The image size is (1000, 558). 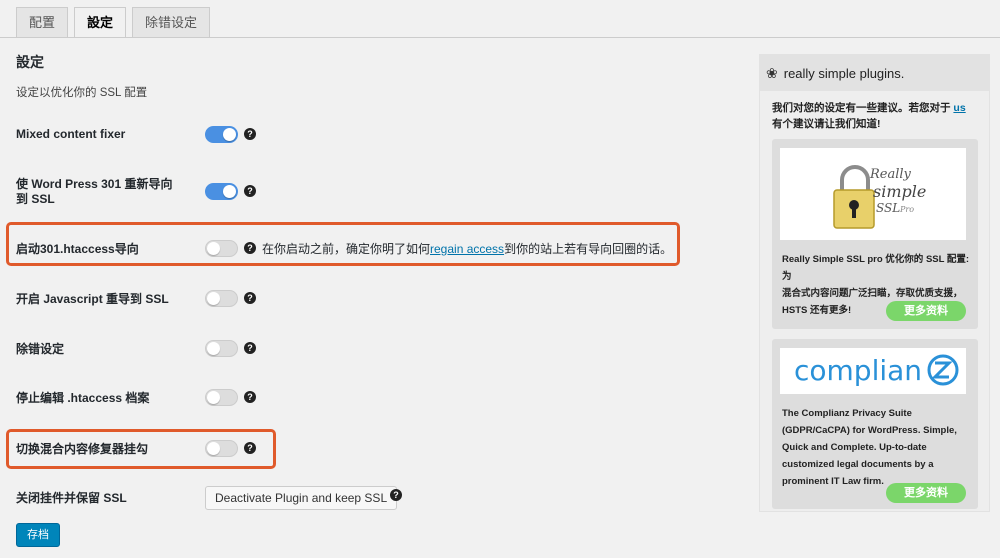 What do you see at coordinates (100, 22) in the screenshot?
I see `tab-settings: 設定` at bounding box center [100, 22].